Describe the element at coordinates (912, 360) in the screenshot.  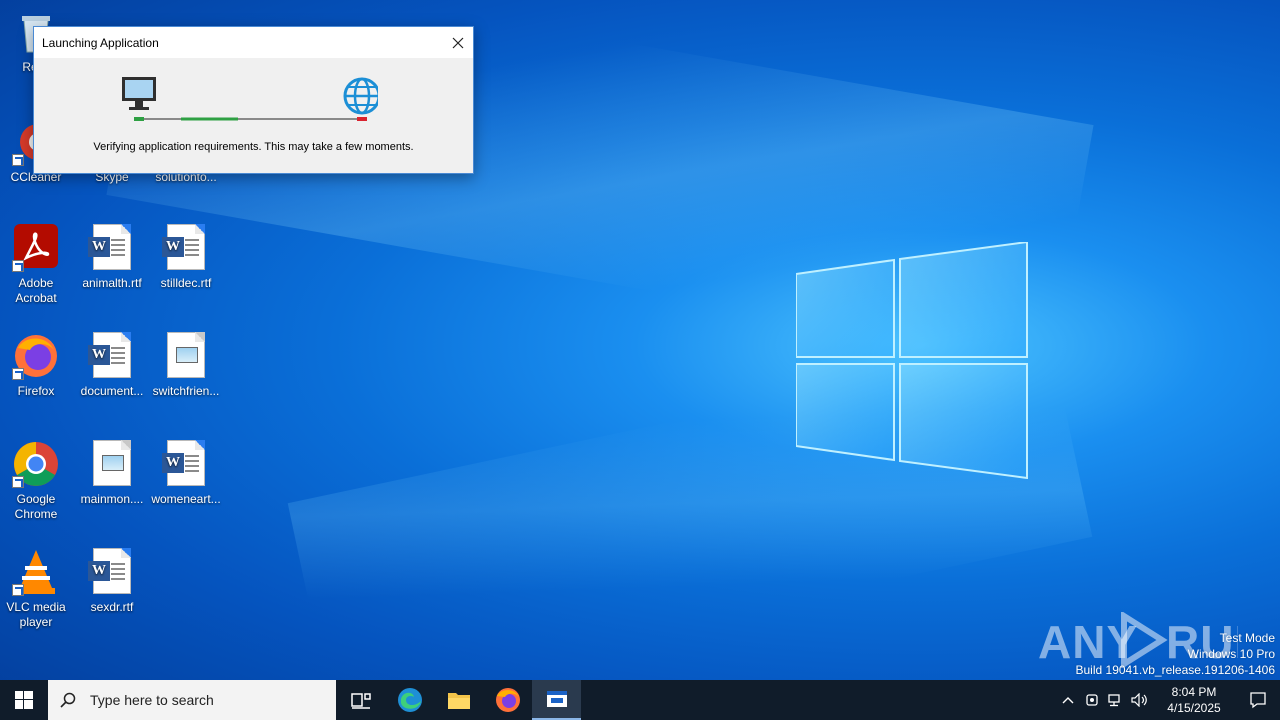
I see `windows-logo` at that location.